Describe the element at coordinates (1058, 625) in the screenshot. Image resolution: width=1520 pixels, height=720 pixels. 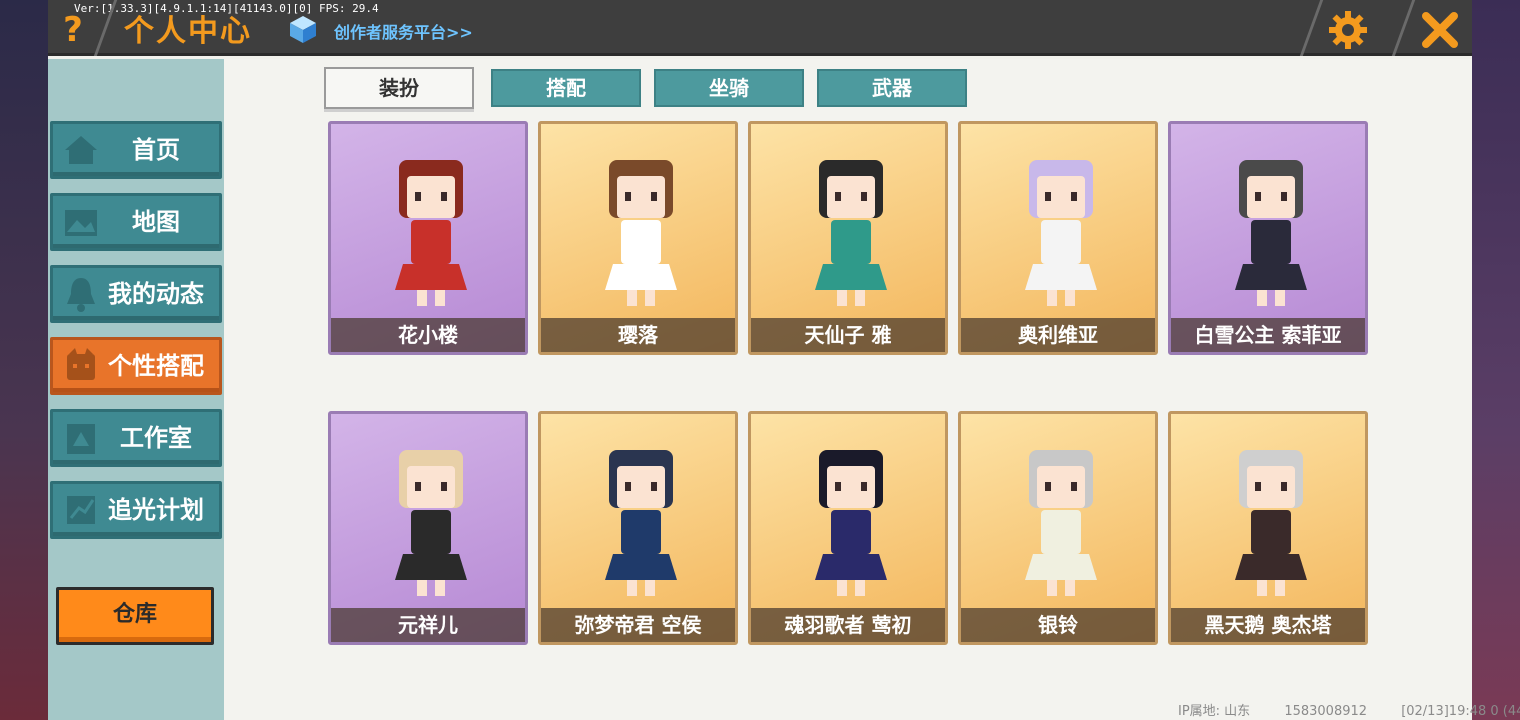
I see `character-name: 银铃` at that location.